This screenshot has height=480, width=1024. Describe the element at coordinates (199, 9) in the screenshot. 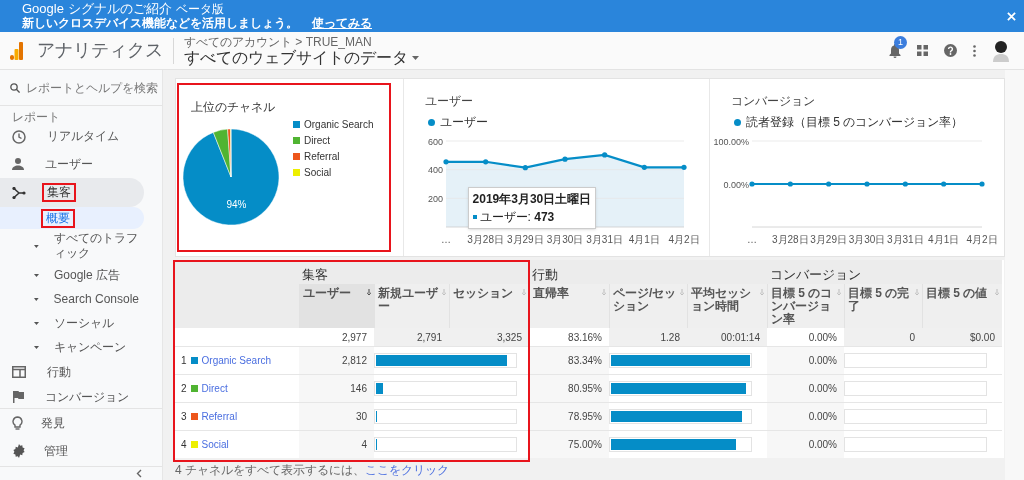

I see `beta-label: ベータ版` at that location.